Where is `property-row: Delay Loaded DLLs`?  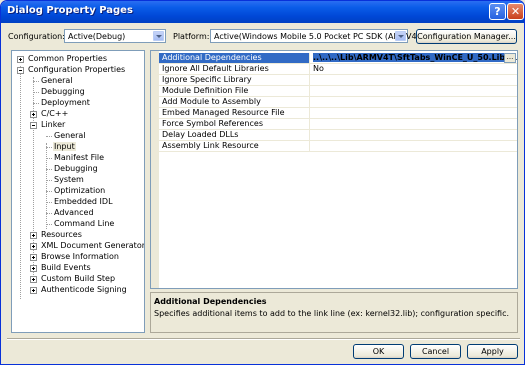
property-row: Delay Loaded DLLs is located at coordinates (338, 135).